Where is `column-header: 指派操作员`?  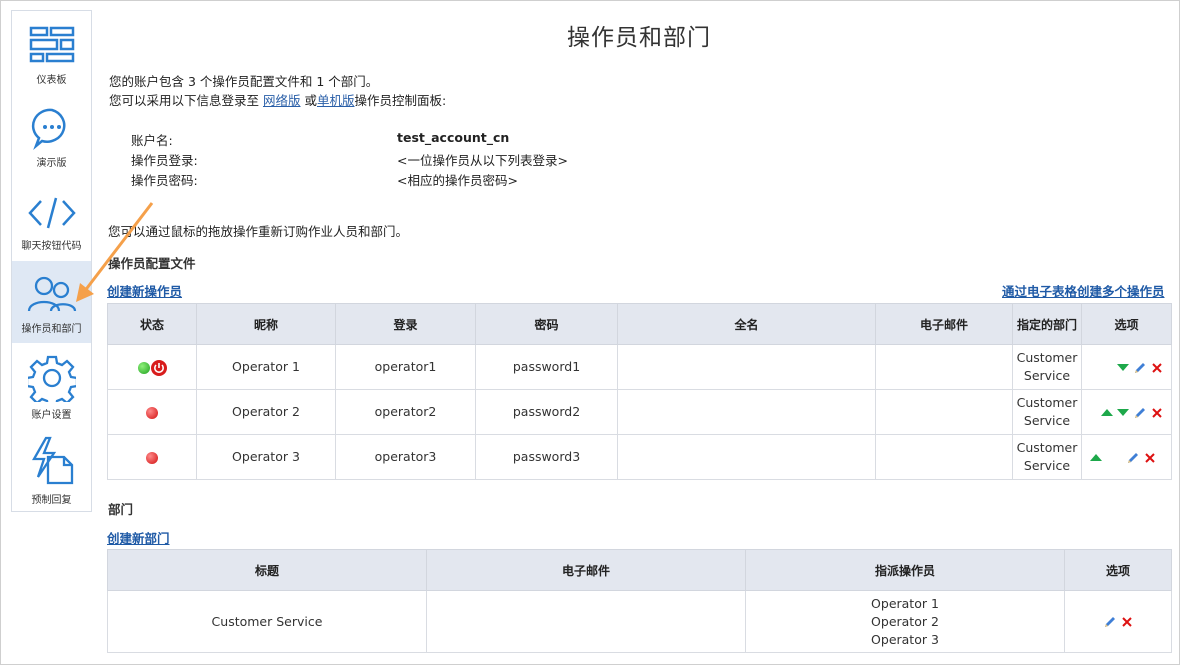
column-header: 指派操作员 is located at coordinates (905, 570).